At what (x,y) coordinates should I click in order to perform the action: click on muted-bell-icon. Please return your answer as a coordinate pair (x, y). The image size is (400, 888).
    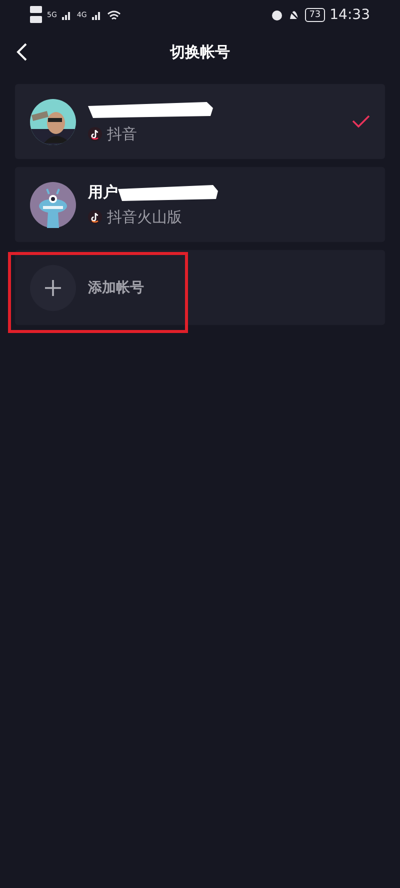
    Looking at the image, I should click on (294, 15).